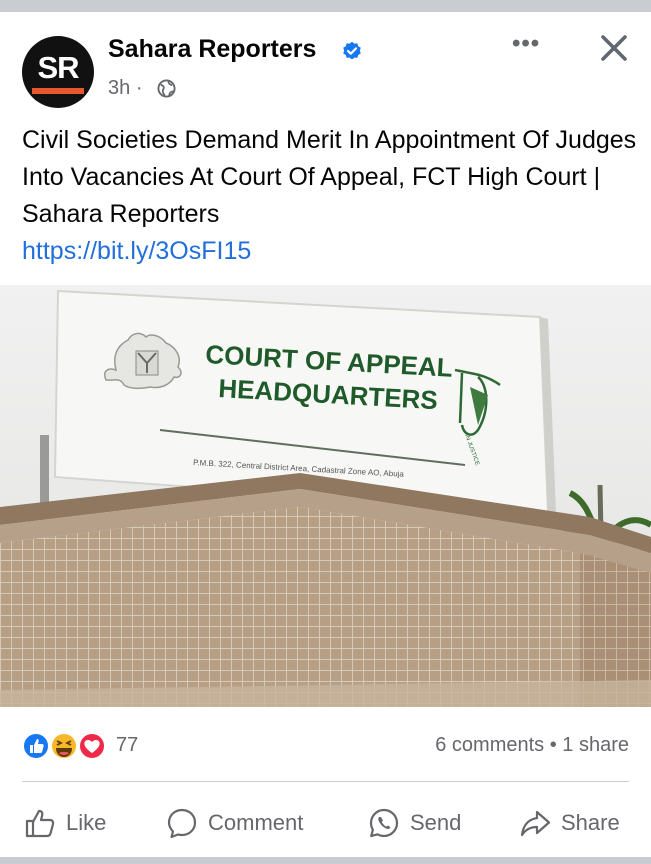  I want to click on comment-bubble-icon, so click(182, 823).